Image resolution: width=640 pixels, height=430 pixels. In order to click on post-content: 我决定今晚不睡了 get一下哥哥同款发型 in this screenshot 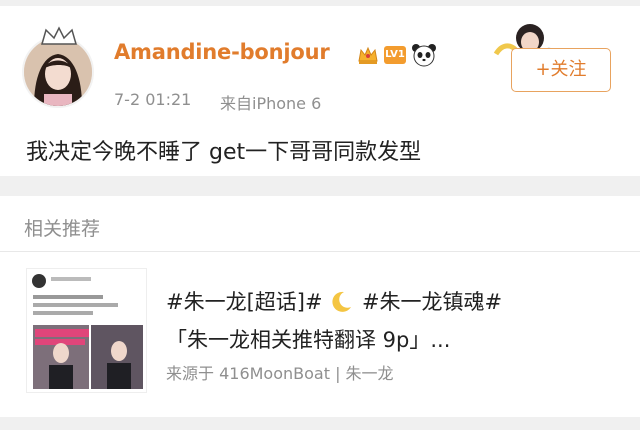, I will do `click(224, 152)`.